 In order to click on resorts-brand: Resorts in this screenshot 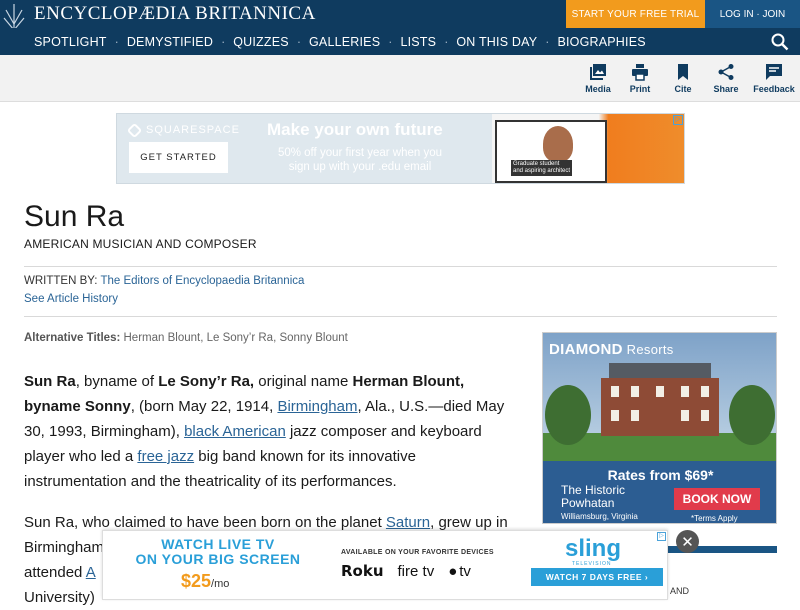, I will do `click(648, 349)`.